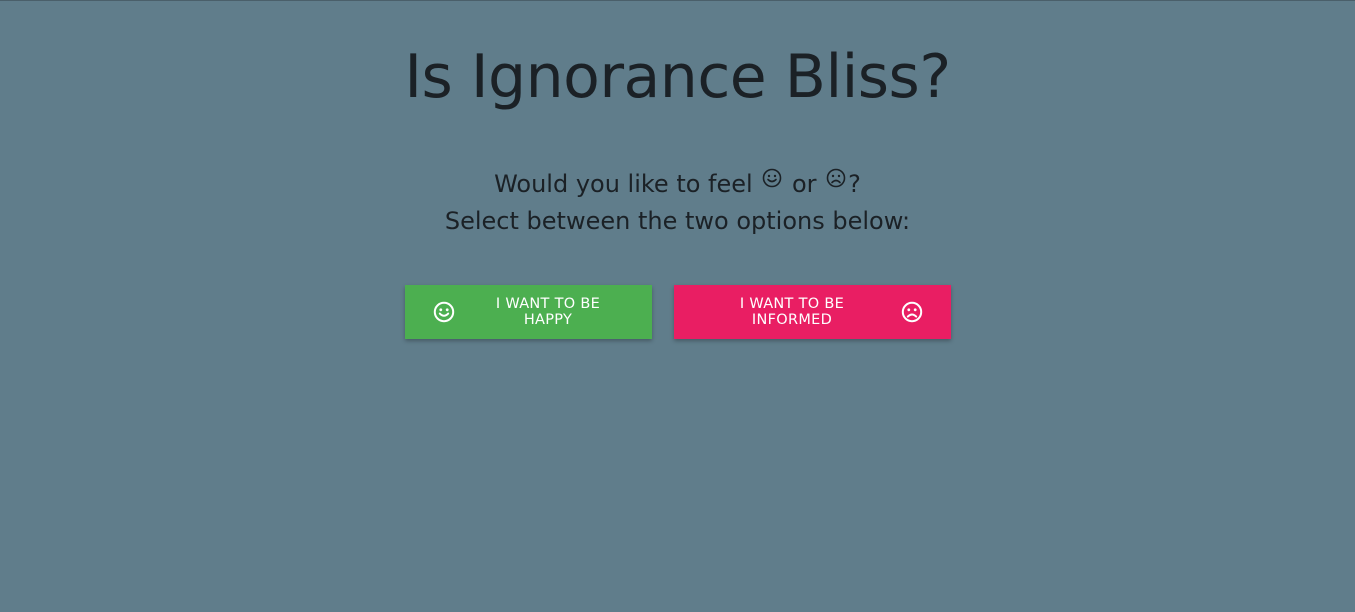 The height and width of the screenshot is (612, 1355). Describe the element at coordinates (677, 77) in the screenshot. I see `page-title: Is Ignorance Bliss?` at that location.